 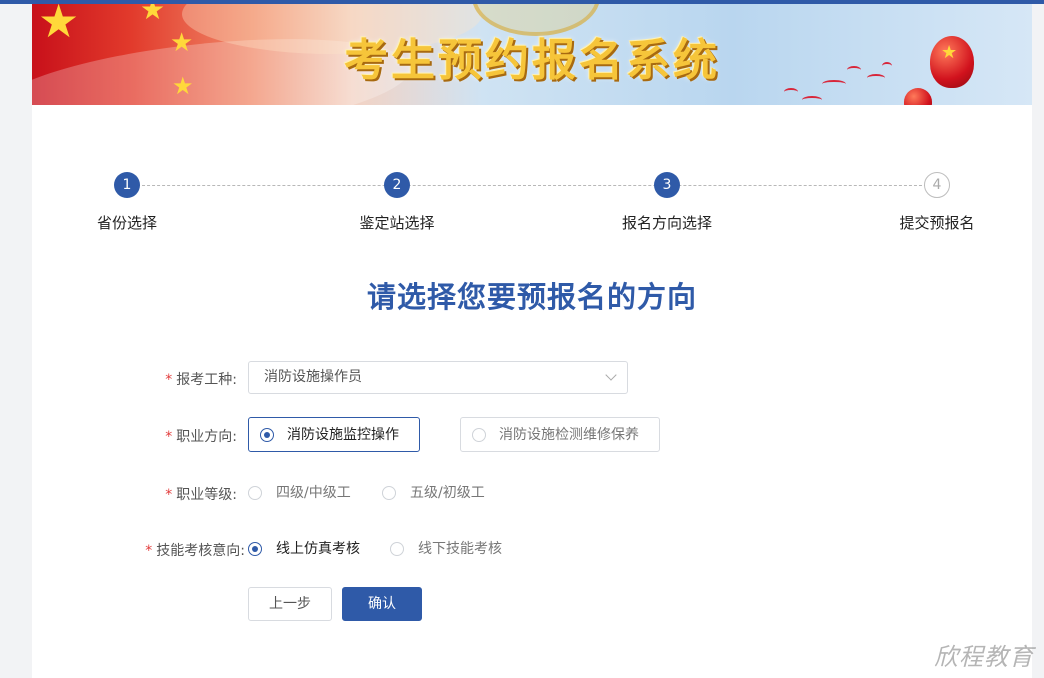 What do you see at coordinates (318, 549) in the screenshot?
I see `online-assessment-label: 线上仿真考核` at bounding box center [318, 549].